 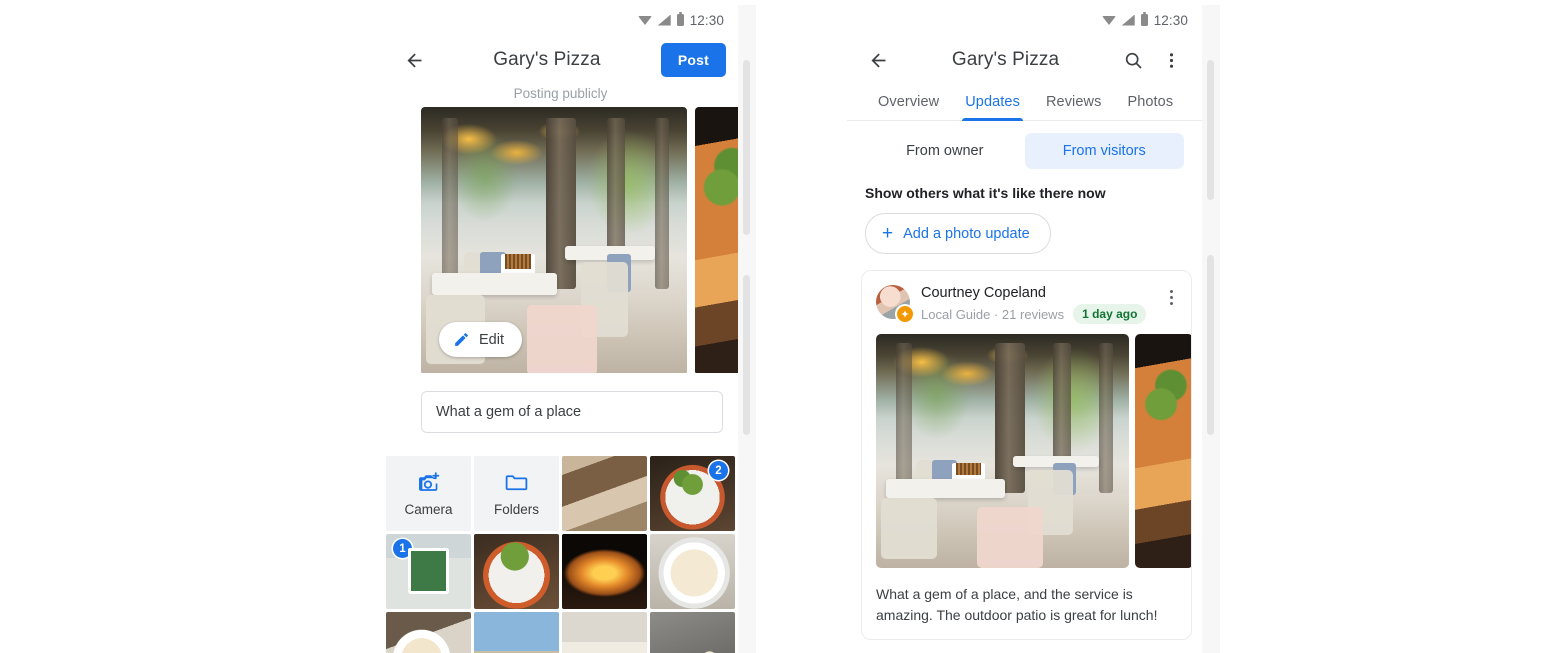 I want to click on add-photo-update-button: + Add a photo update, so click(x=958, y=233).